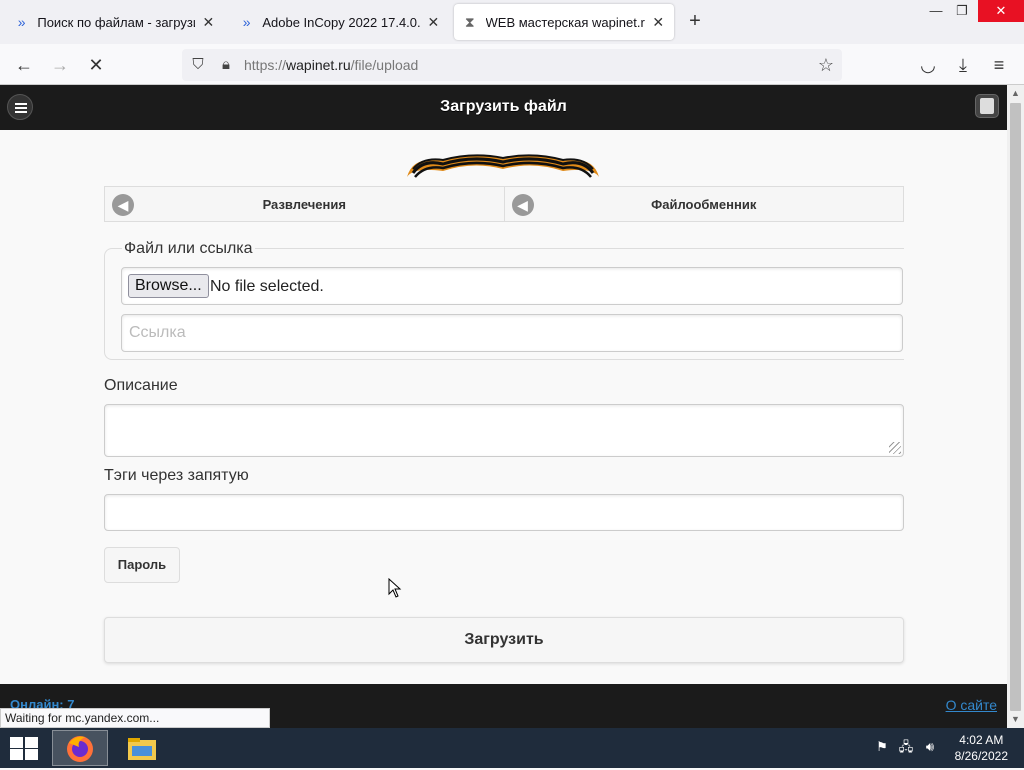 The width and height of the screenshot is (1024, 770). What do you see at coordinates (987, 106) in the screenshot?
I see `user-icon` at bounding box center [987, 106].